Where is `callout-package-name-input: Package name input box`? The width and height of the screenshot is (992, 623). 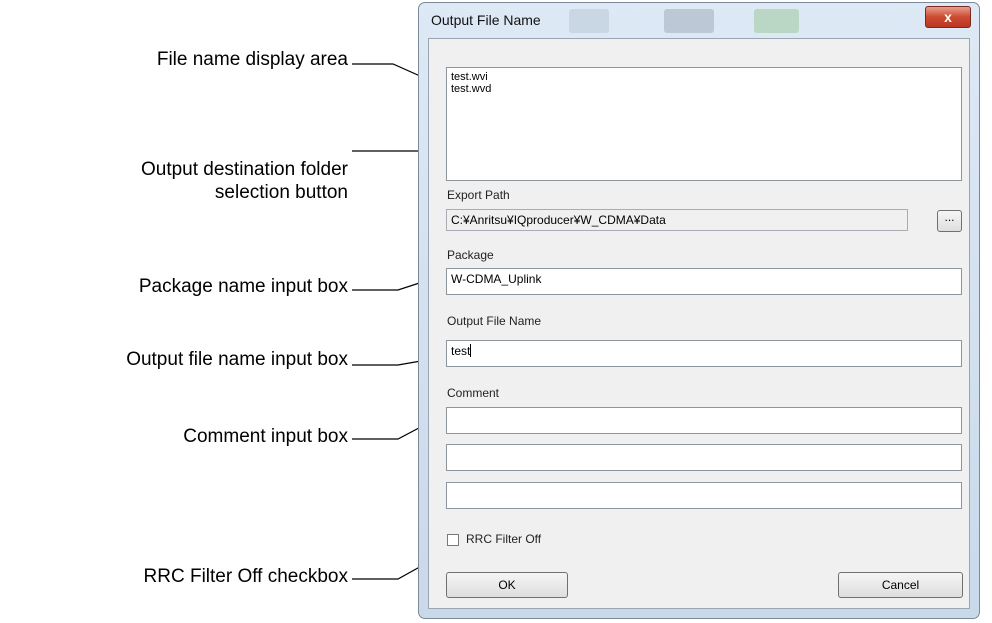 callout-package-name-input: Package name input box is located at coordinates (243, 286).